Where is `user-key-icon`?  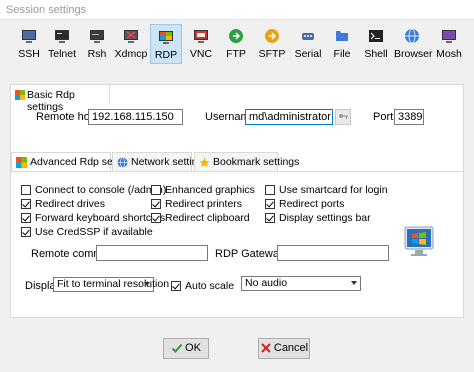 user-key-icon is located at coordinates (343, 116).